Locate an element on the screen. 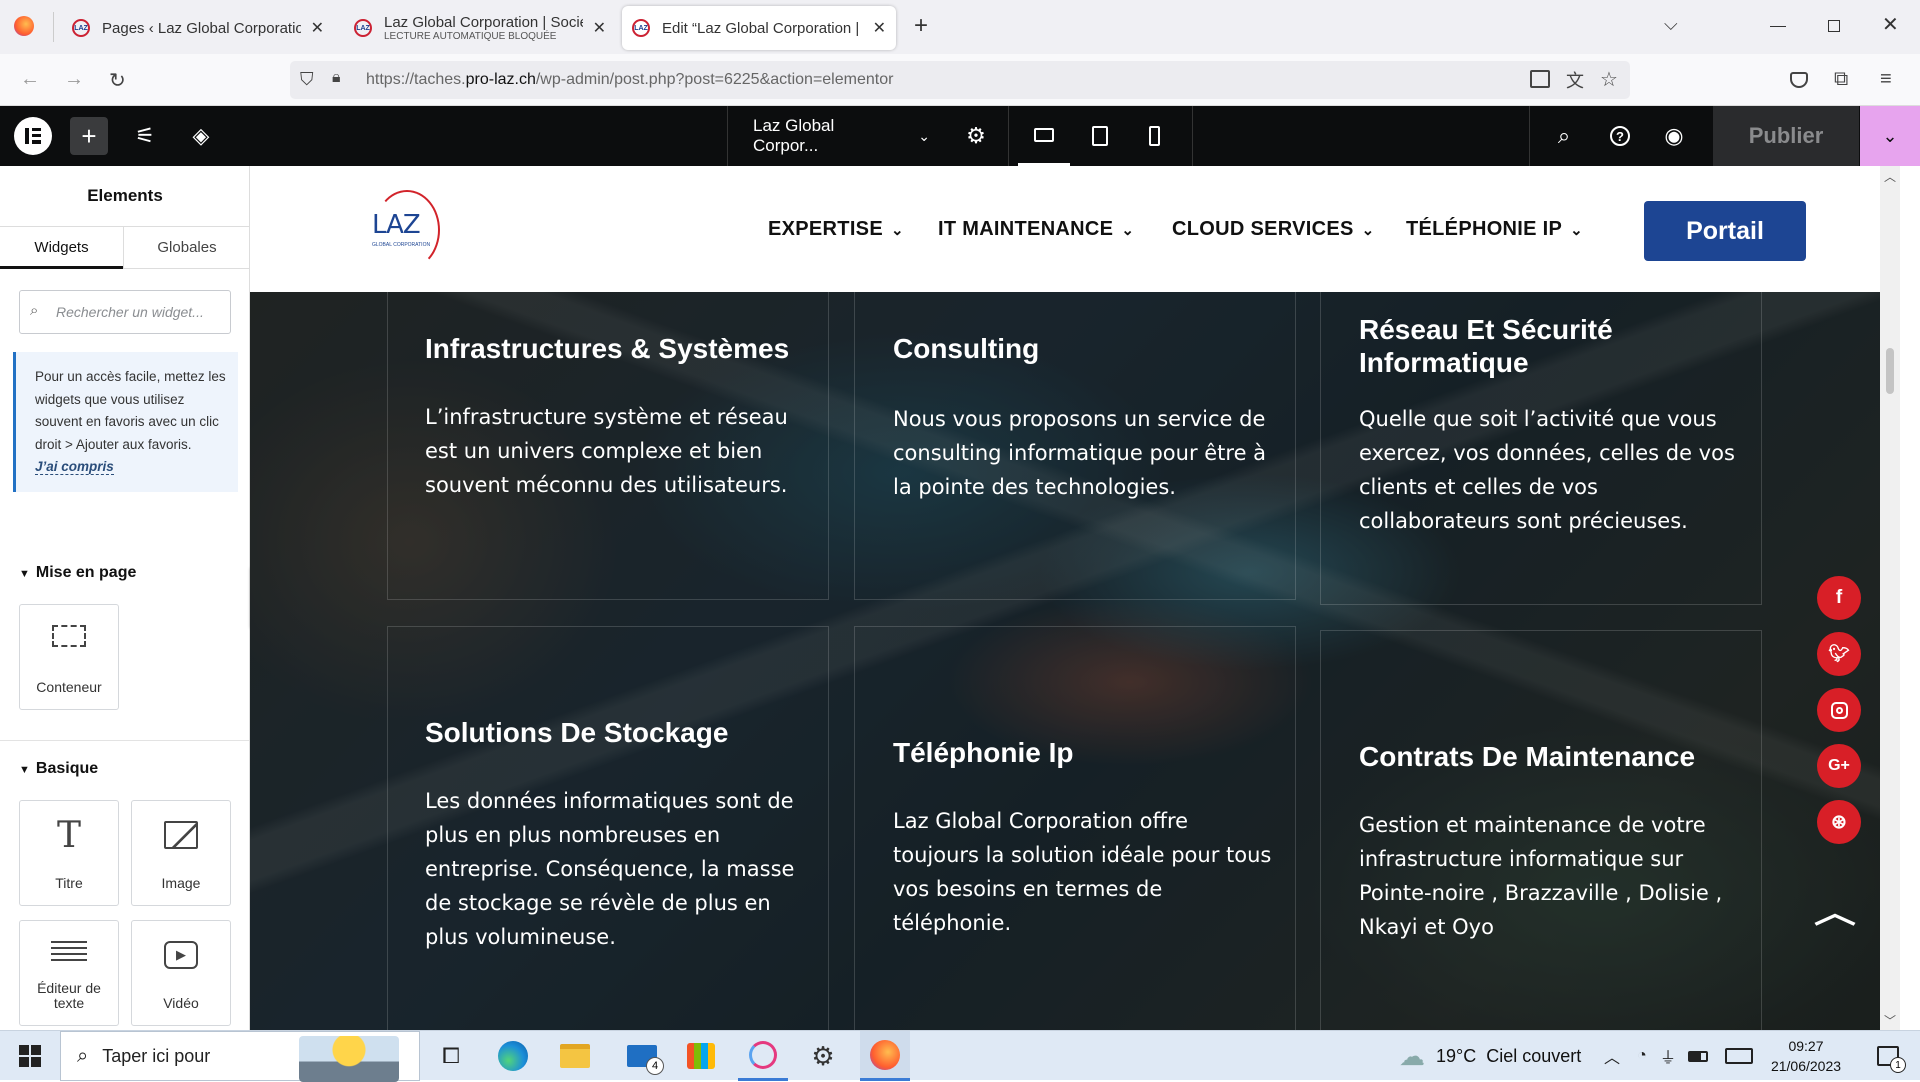 This screenshot has height=1082, width=1920. facebook-icon: f is located at coordinates (1839, 598).